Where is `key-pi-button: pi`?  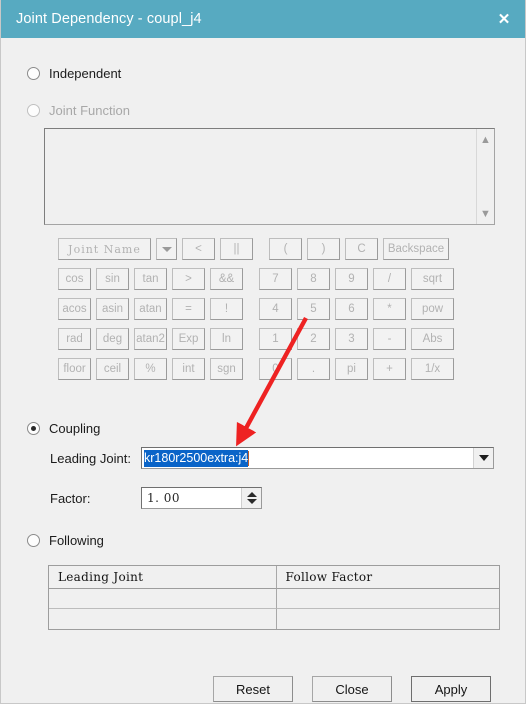
key-pi-button: pi is located at coordinates (351, 369).